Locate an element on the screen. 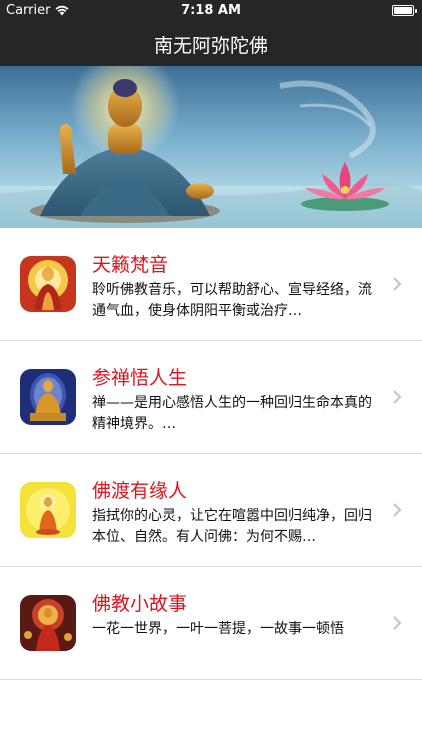 The height and width of the screenshot is (750, 422). item-title: 佛教小故事 is located at coordinates (140, 604).